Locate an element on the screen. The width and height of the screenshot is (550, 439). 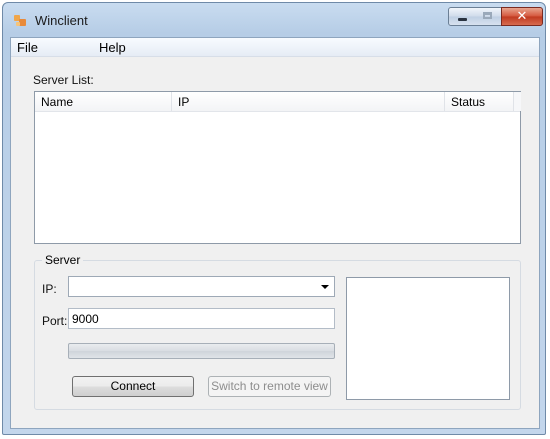
connection-progress-bar is located at coordinates (201, 351).